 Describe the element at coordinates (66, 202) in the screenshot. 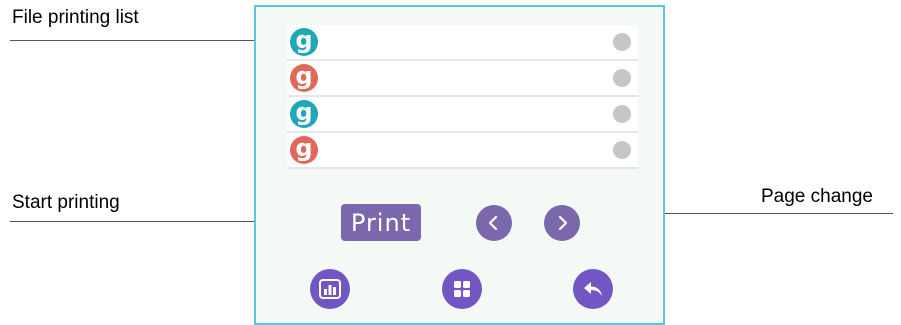

I see `annotation-start-printing: Start printing` at that location.